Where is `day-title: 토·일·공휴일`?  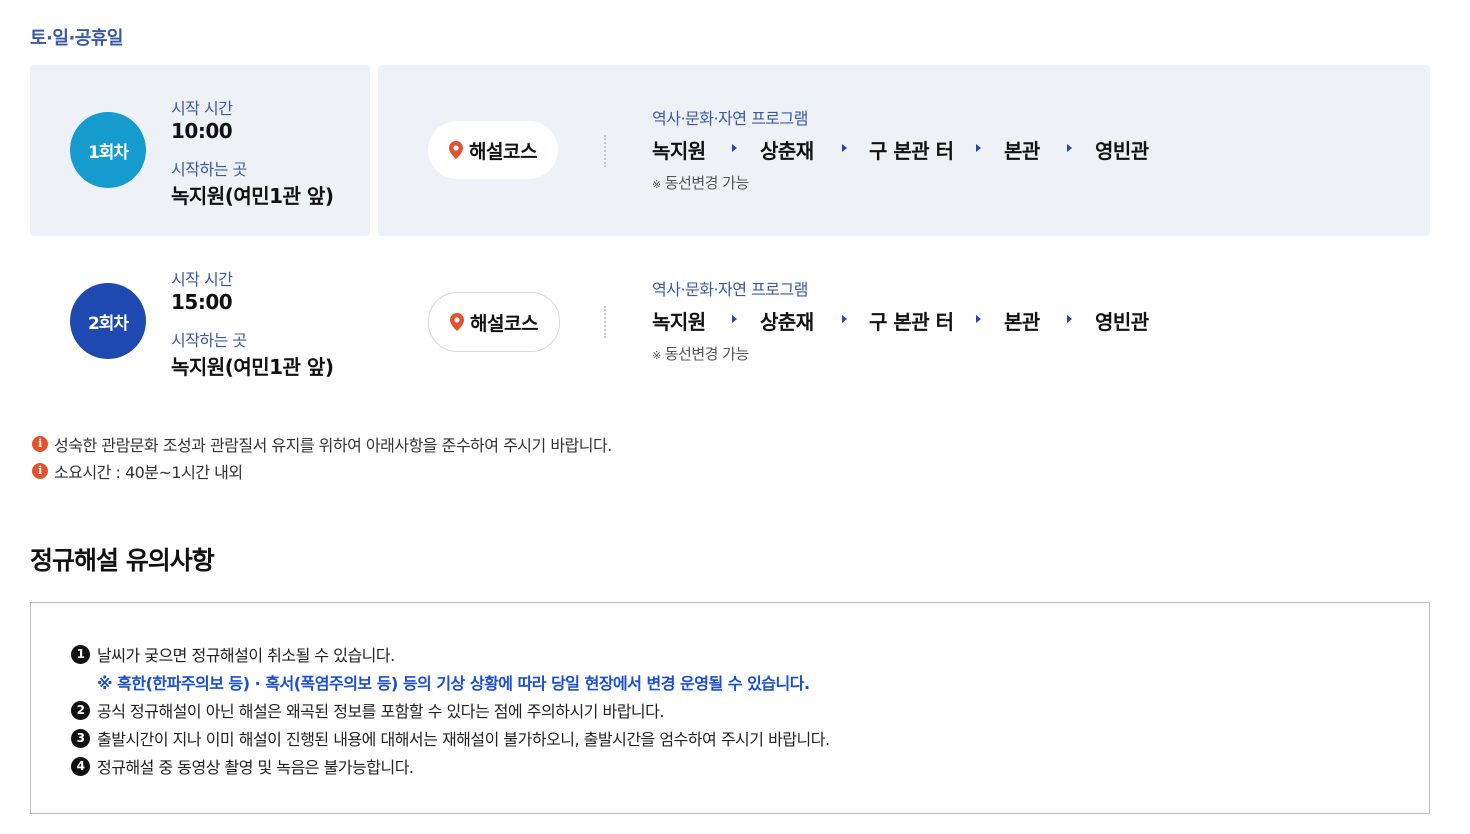
day-title: 토·일·공휴일 is located at coordinates (76, 38).